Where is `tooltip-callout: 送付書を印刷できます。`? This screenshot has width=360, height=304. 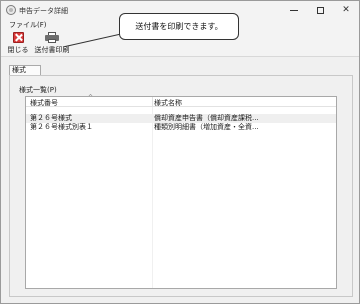
tooltip-callout: 送付書を印刷できます。 is located at coordinates (179, 26).